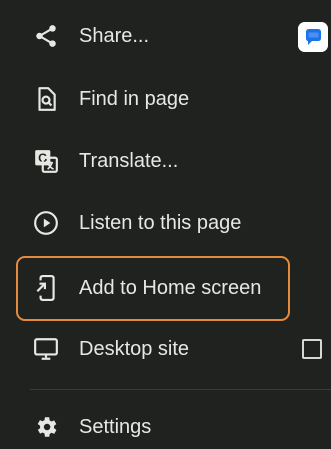 The image size is (331, 449). I want to click on menu-item-label: Desktop site, so click(134, 349).